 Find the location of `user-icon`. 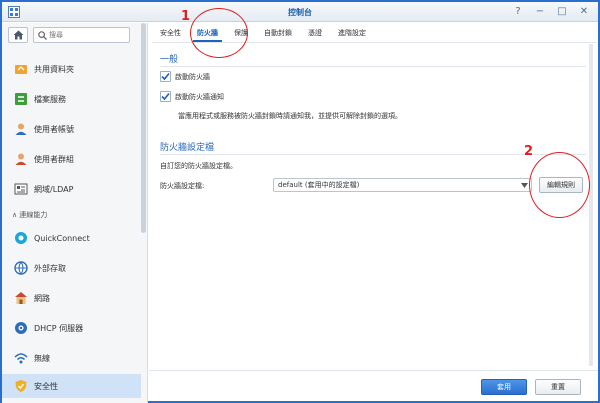

user-icon is located at coordinates (21, 129).